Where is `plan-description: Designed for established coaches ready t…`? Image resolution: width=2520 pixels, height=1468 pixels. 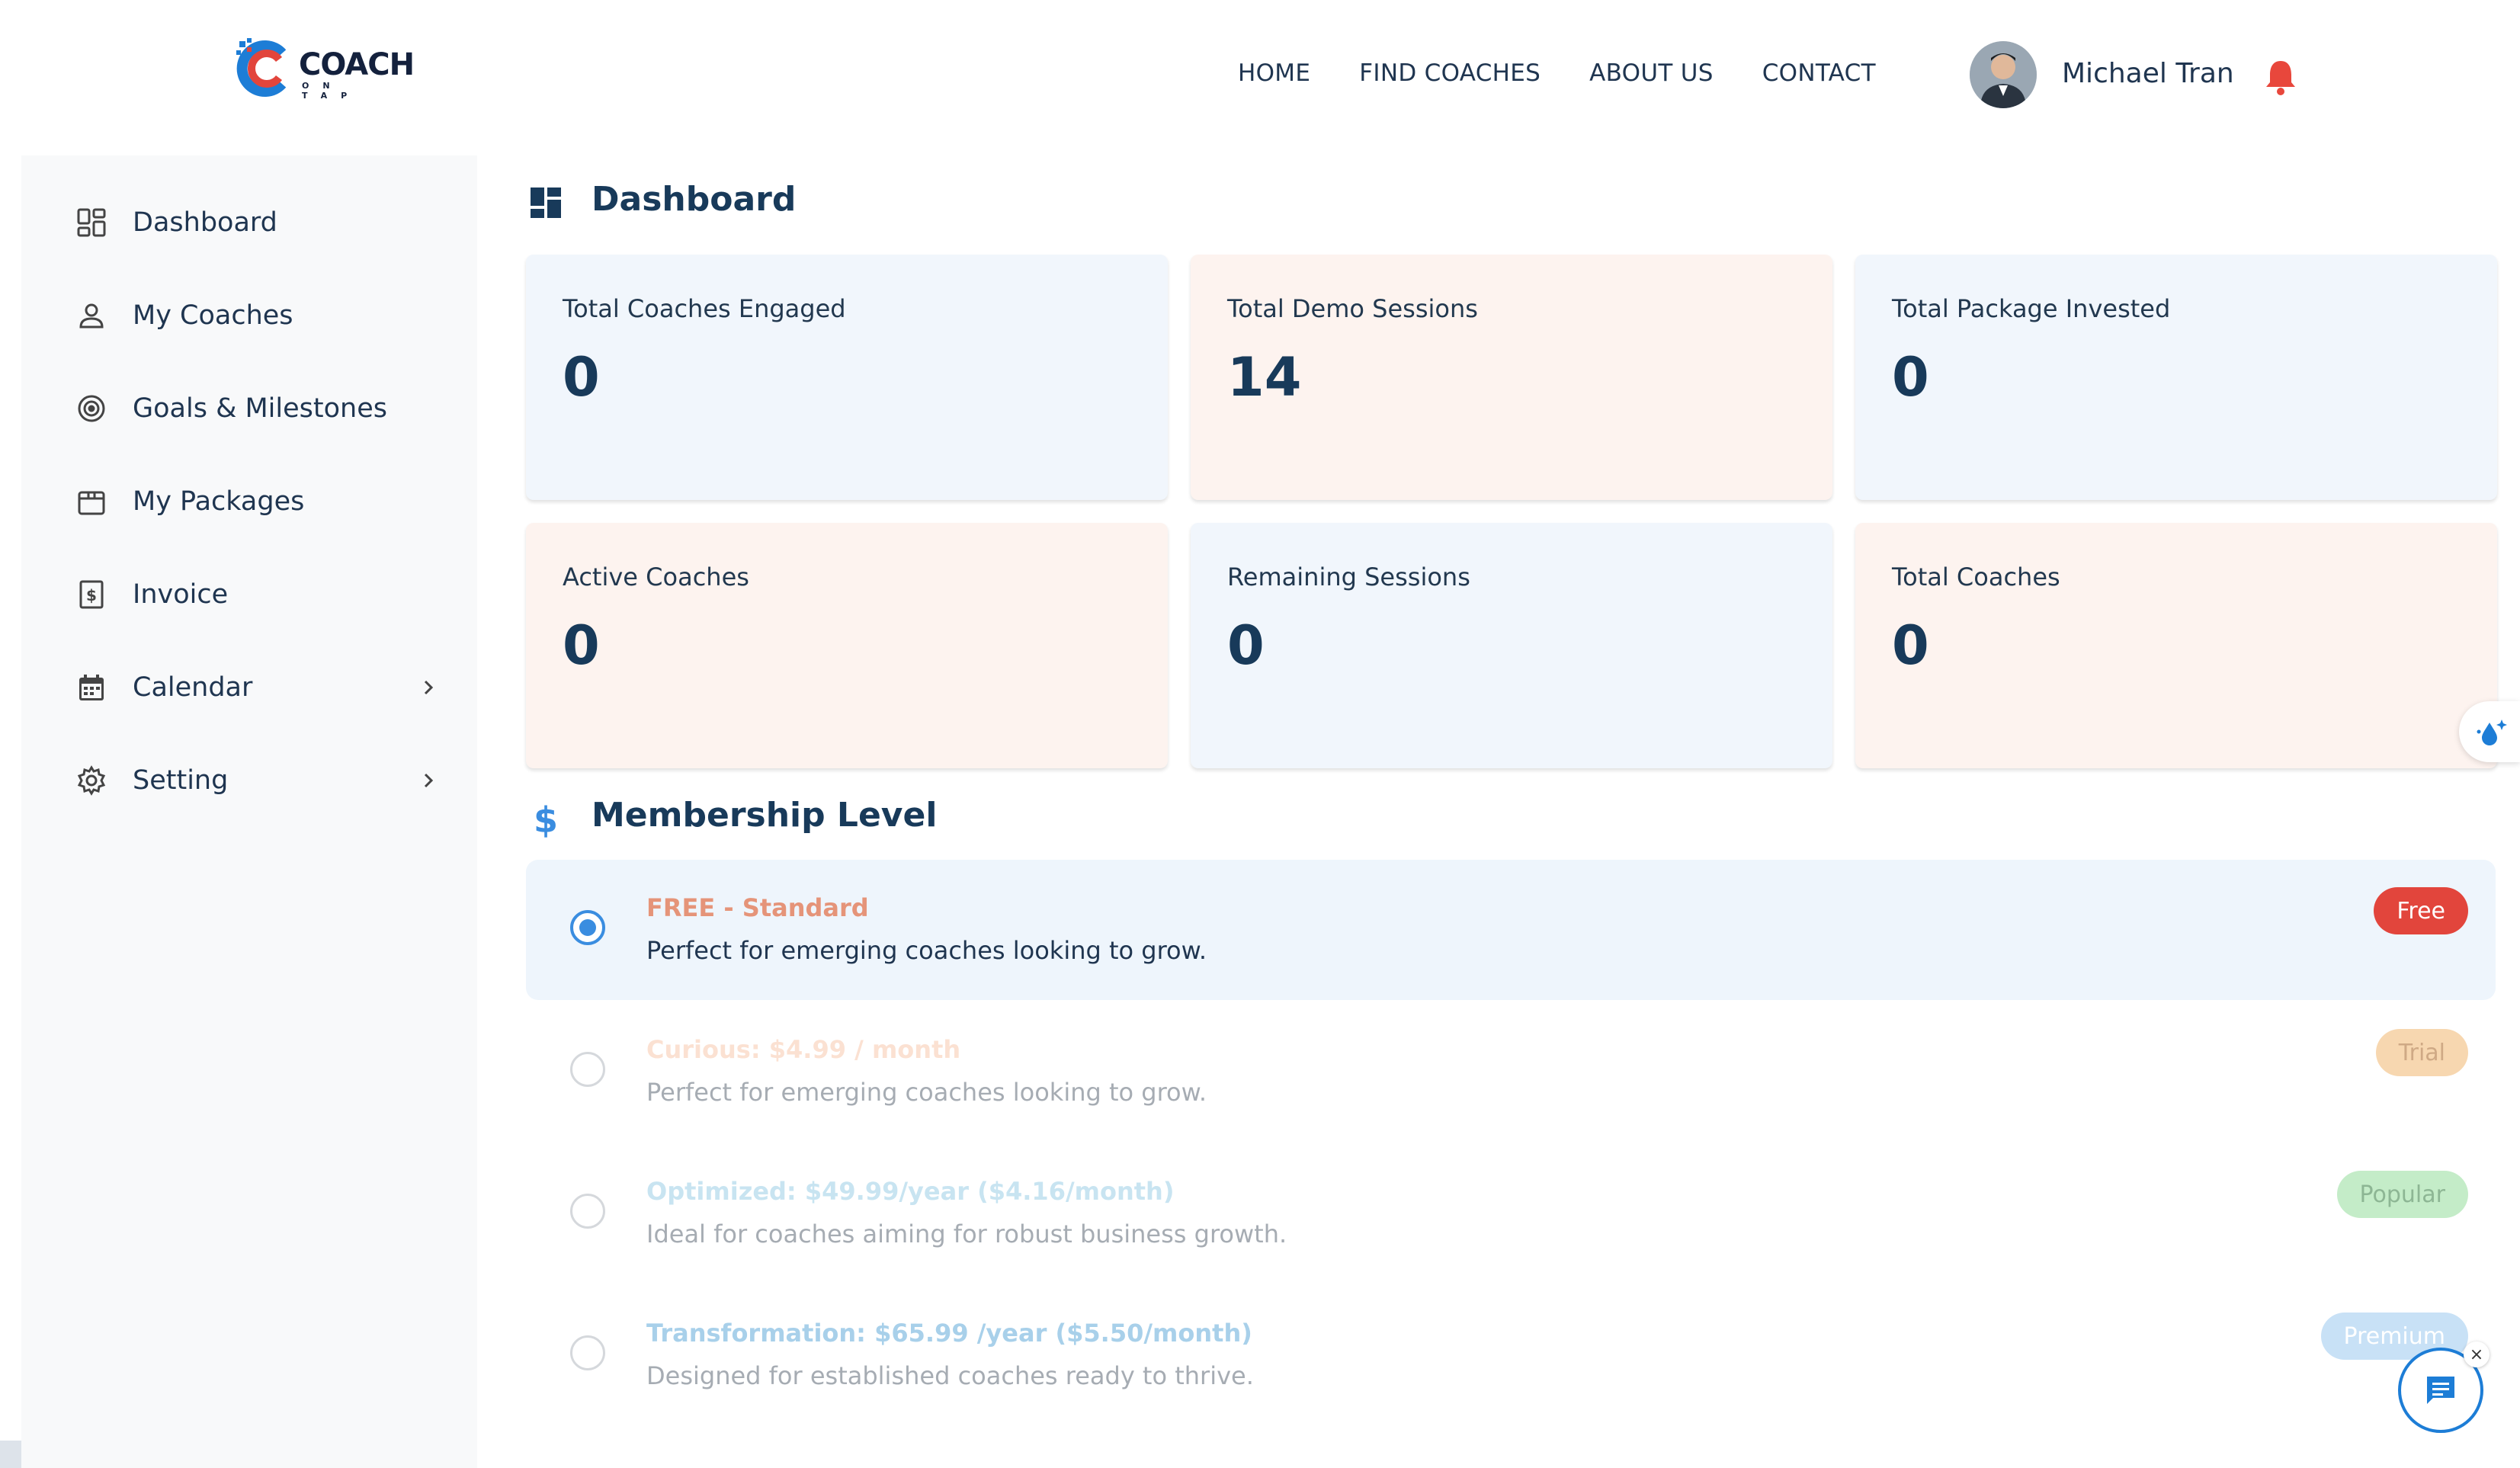
plan-description: Designed for established coaches ready t… is located at coordinates (950, 1375).